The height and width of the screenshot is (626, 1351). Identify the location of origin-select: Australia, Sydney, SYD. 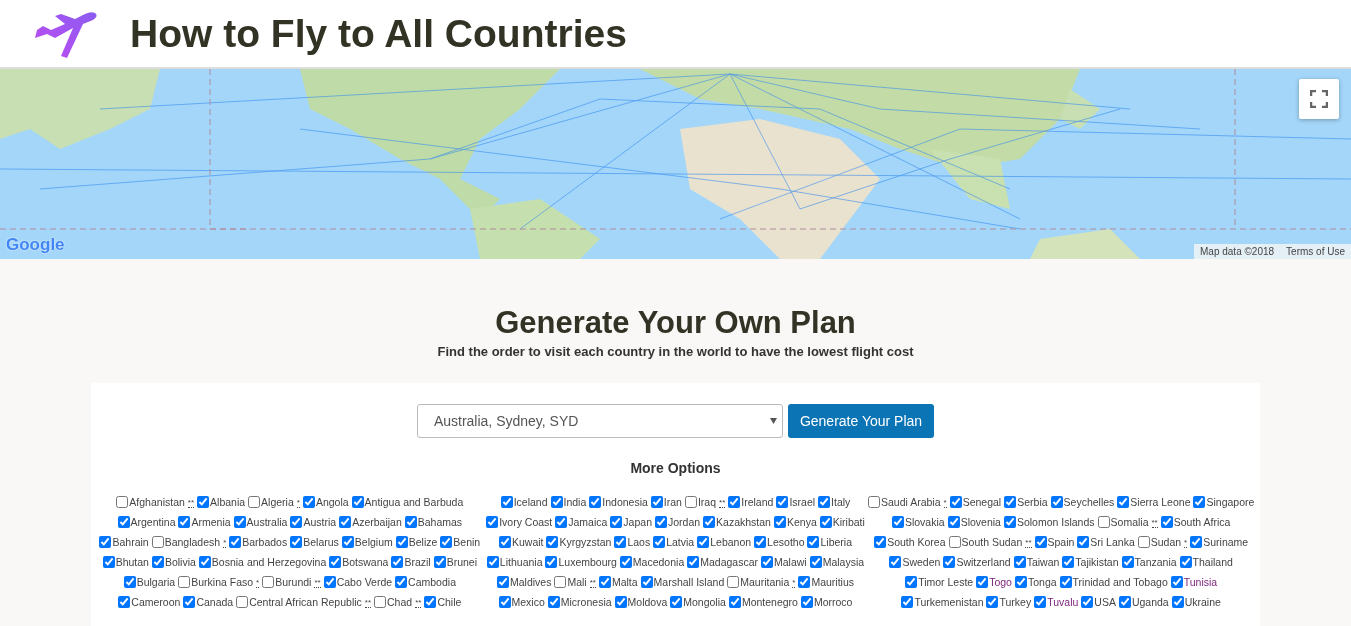
(599, 421).